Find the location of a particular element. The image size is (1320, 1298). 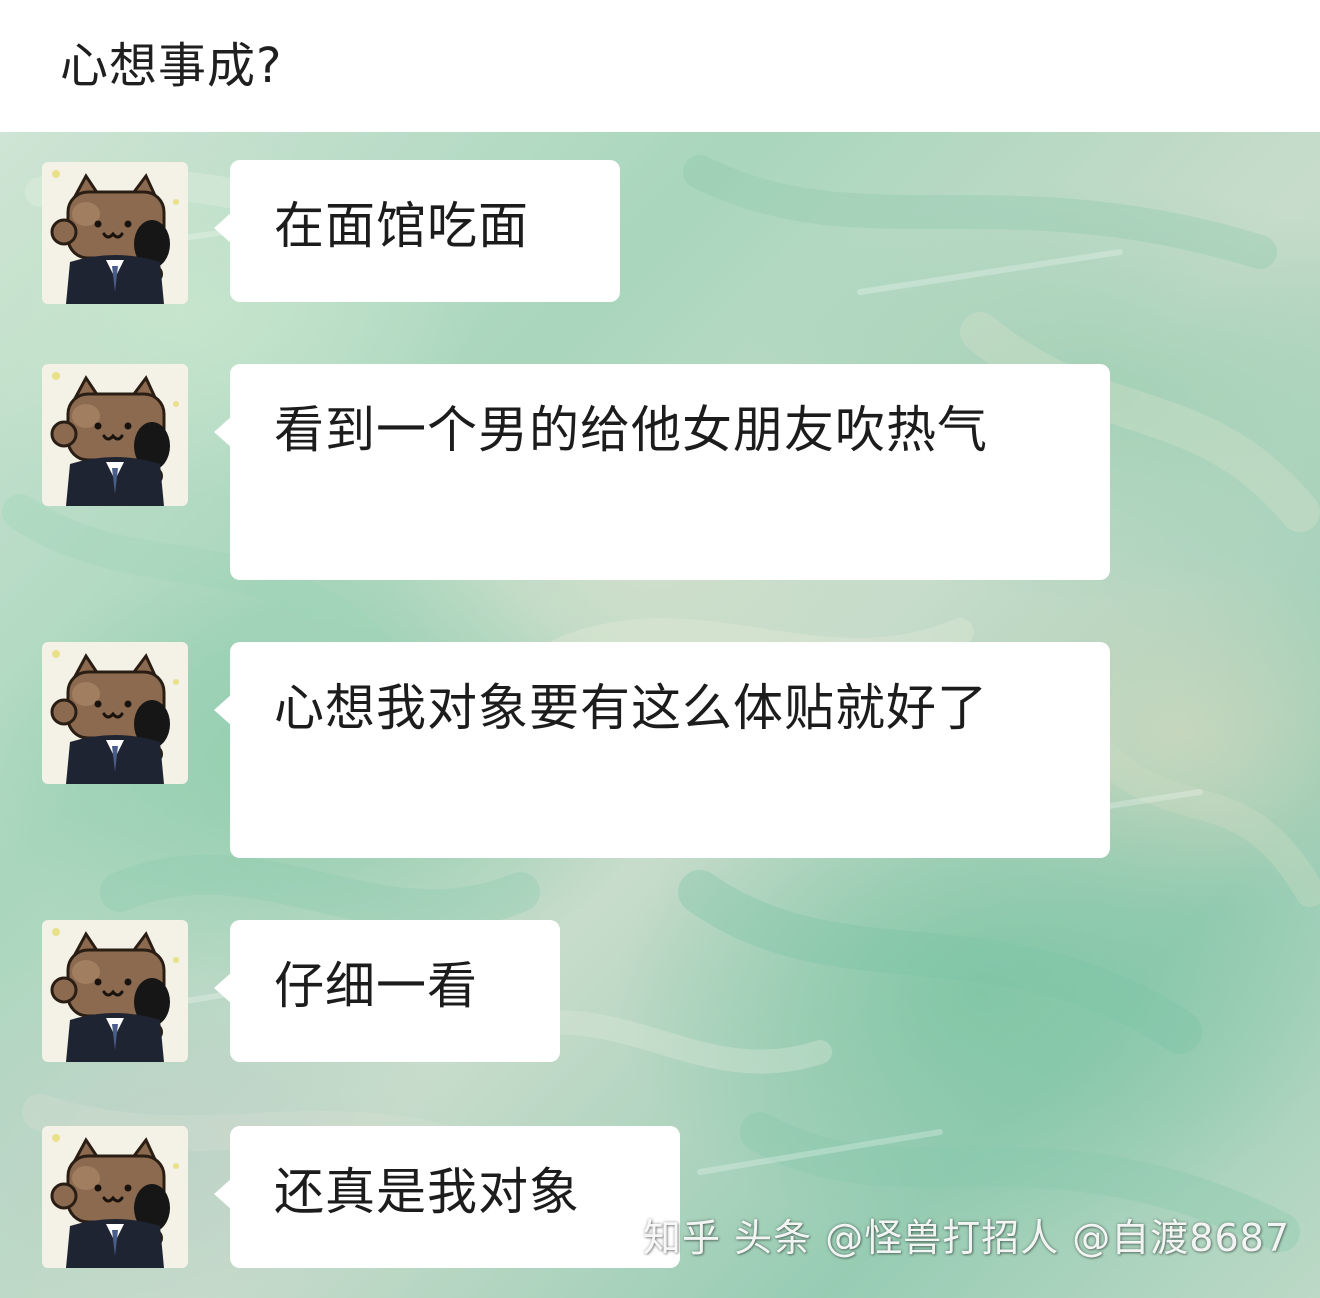

message-bubble: 还真是我对象 is located at coordinates (447, 1197).